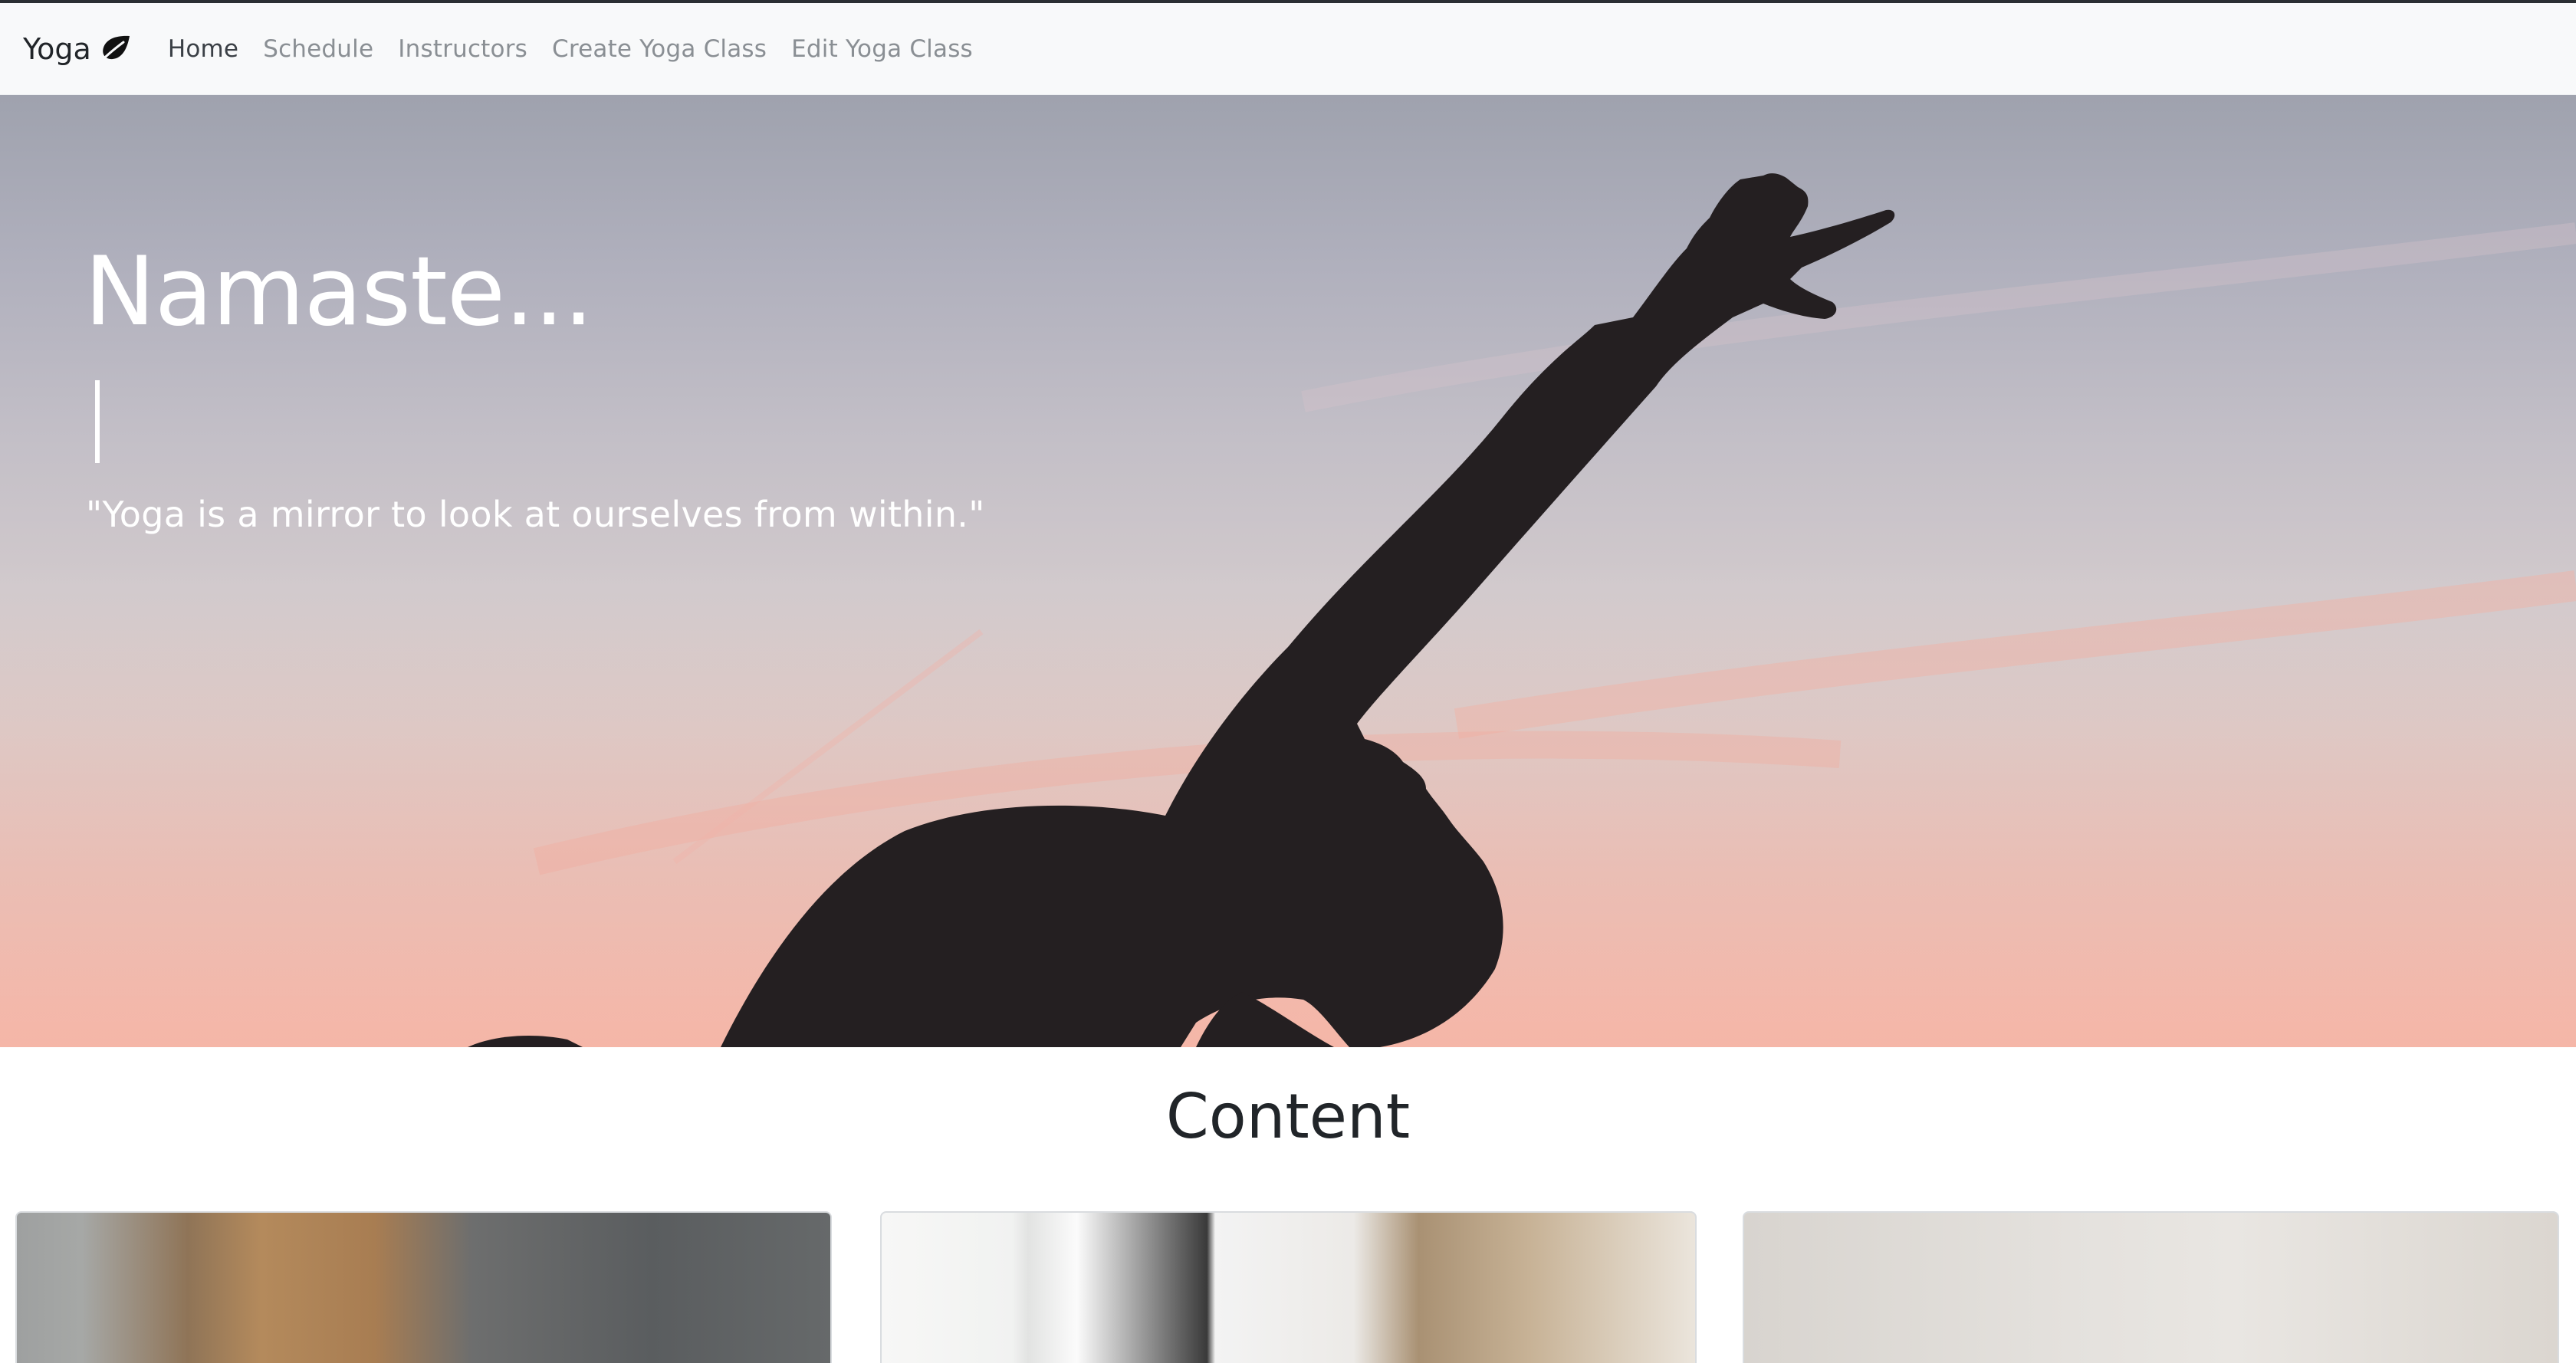 Image resolution: width=2576 pixels, height=1363 pixels. What do you see at coordinates (424, 1287) in the screenshot?
I see `content-card-1-image` at bounding box center [424, 1287].